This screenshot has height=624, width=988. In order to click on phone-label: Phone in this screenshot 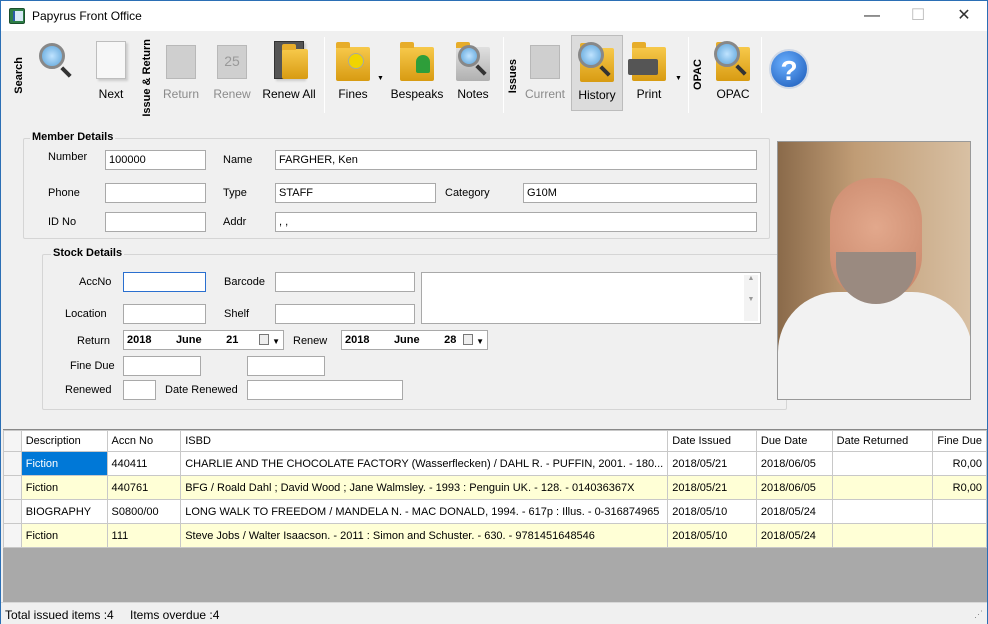, I will do `click(64, 193)`.